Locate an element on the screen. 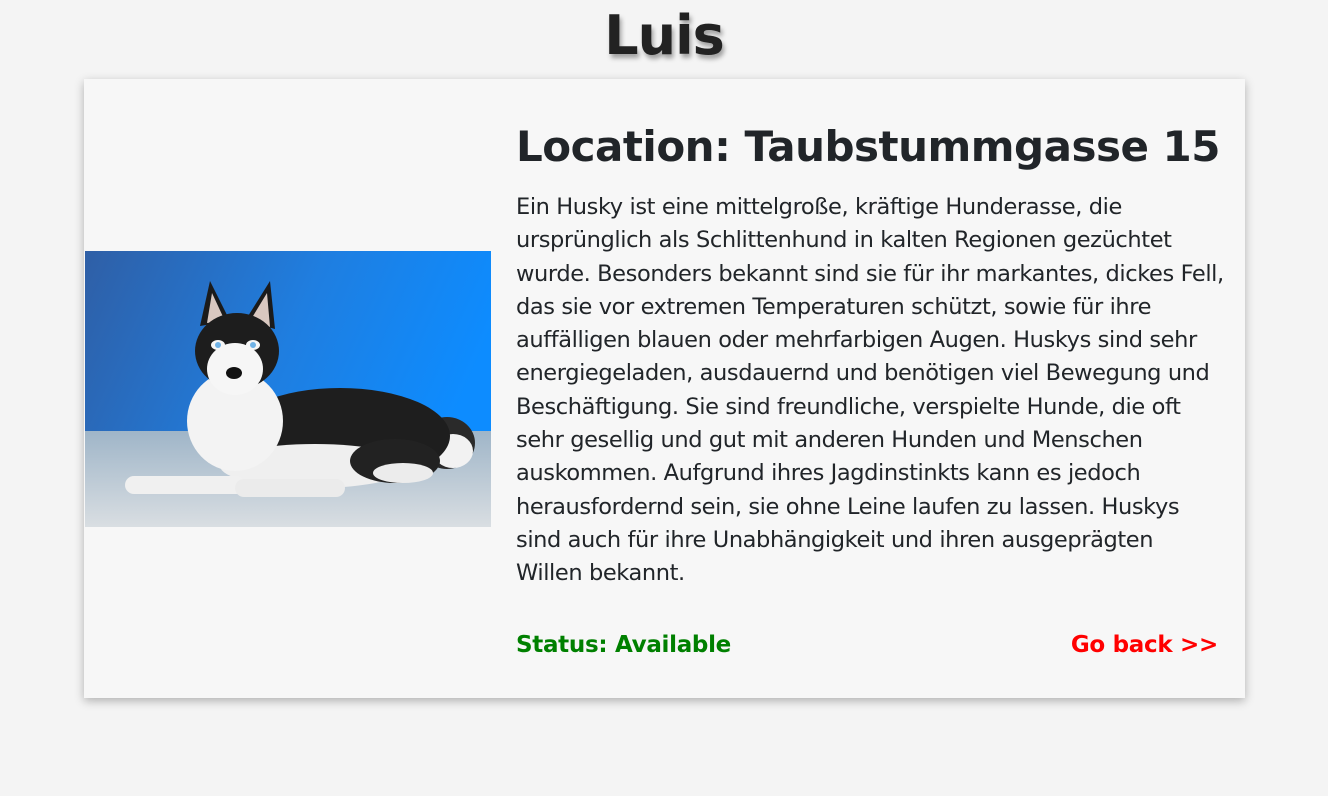  go-back-link: Go back >> is located at coordinates (1144, 645).